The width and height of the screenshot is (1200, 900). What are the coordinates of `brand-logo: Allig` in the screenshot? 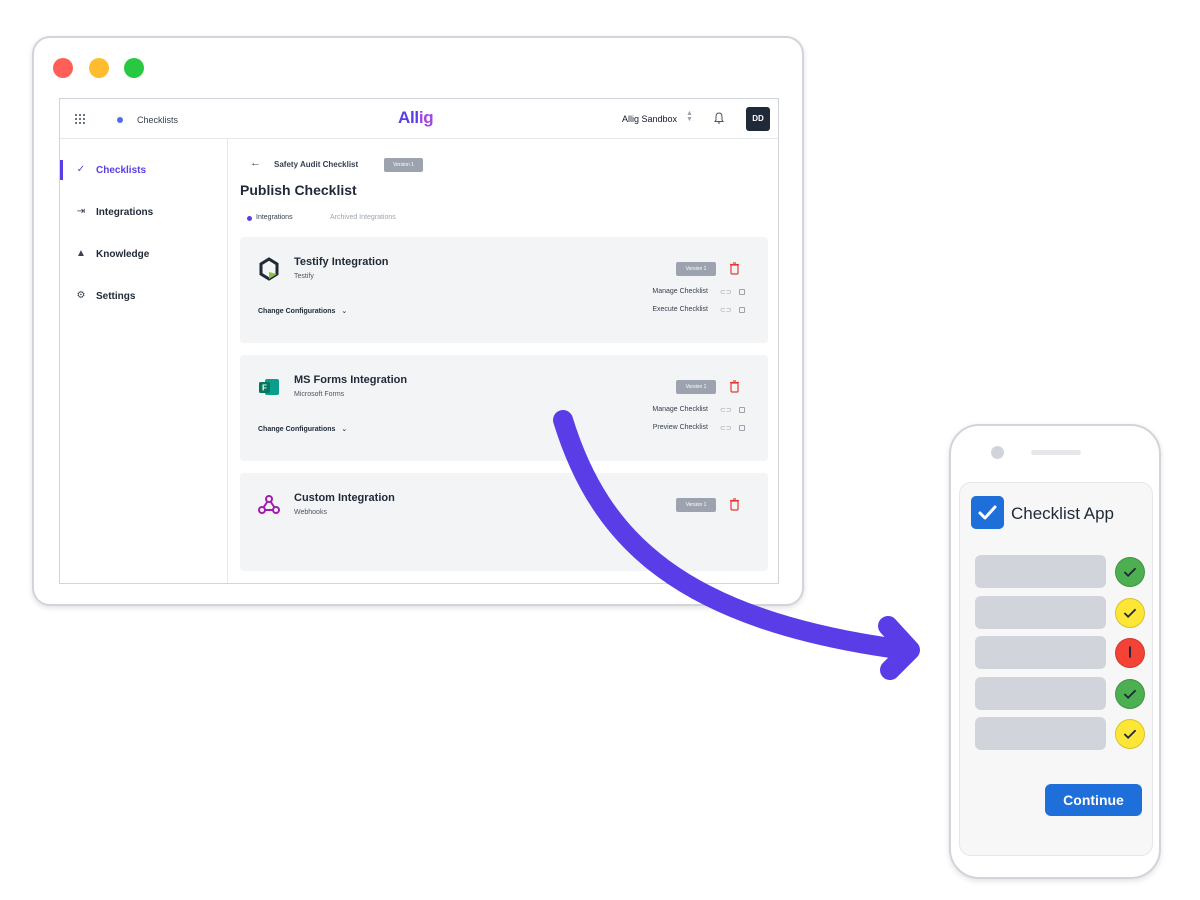 It's located at (416, 117).